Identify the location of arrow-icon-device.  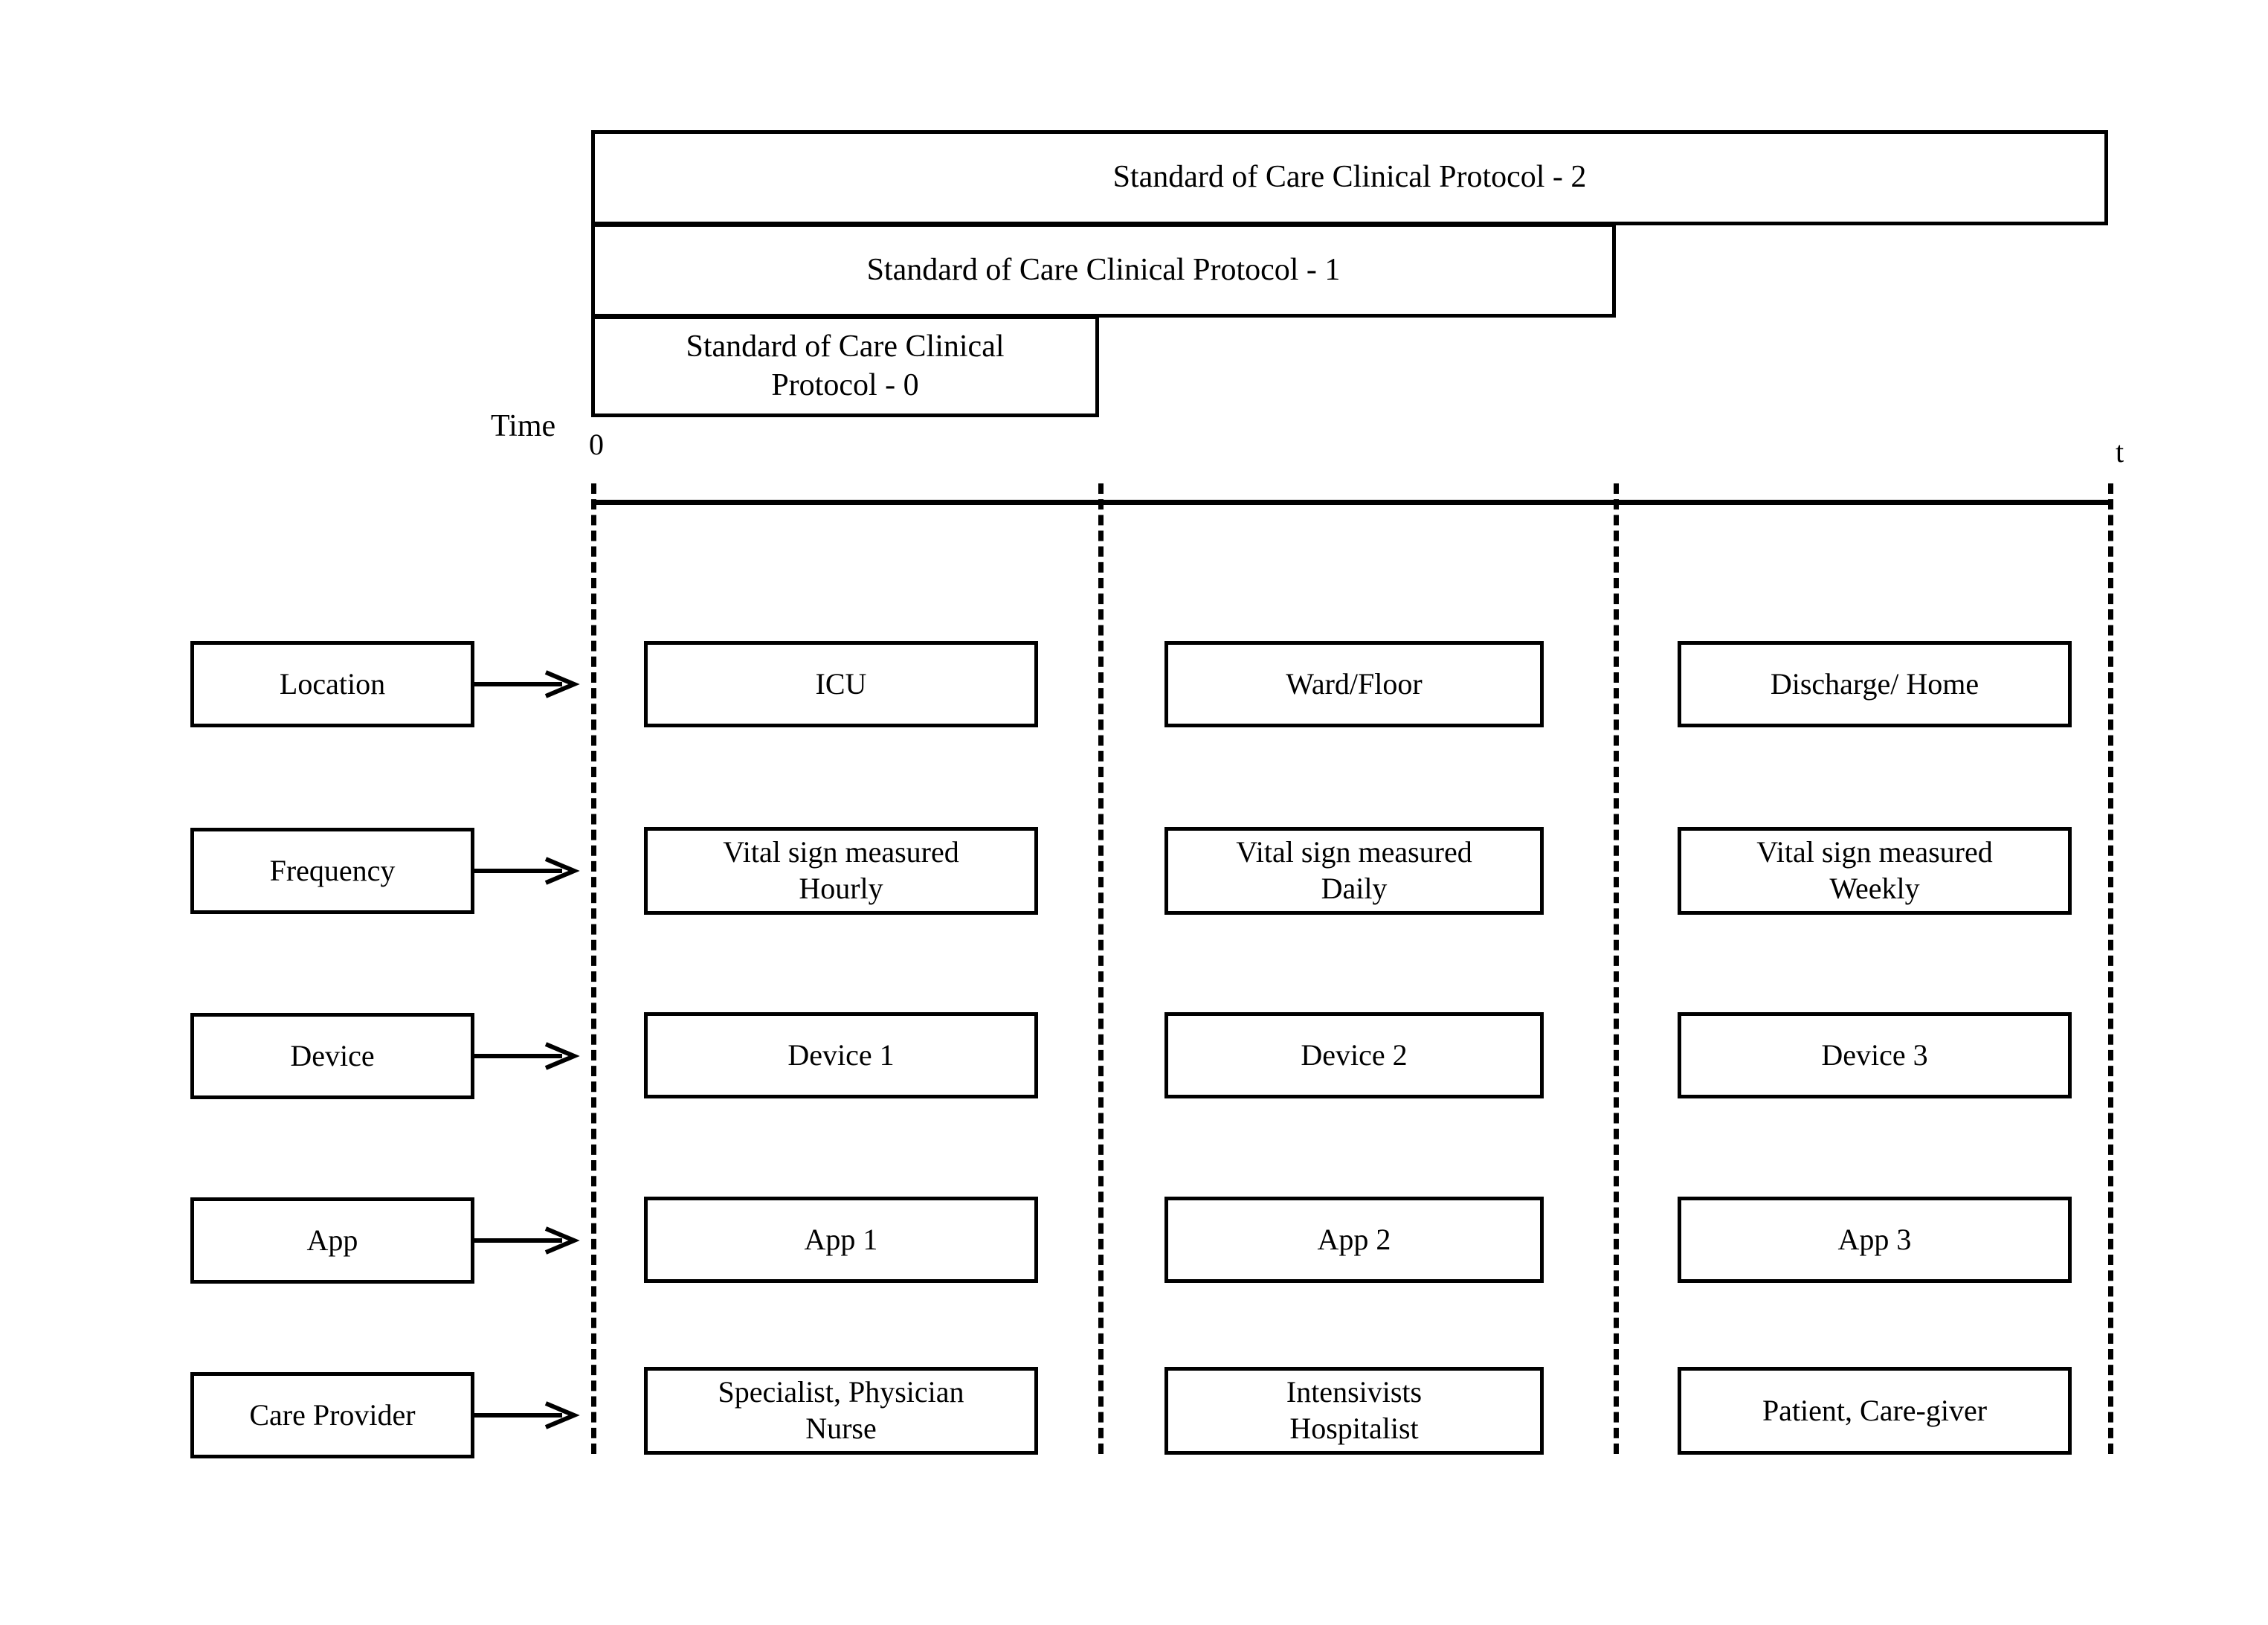
(527, 1056).